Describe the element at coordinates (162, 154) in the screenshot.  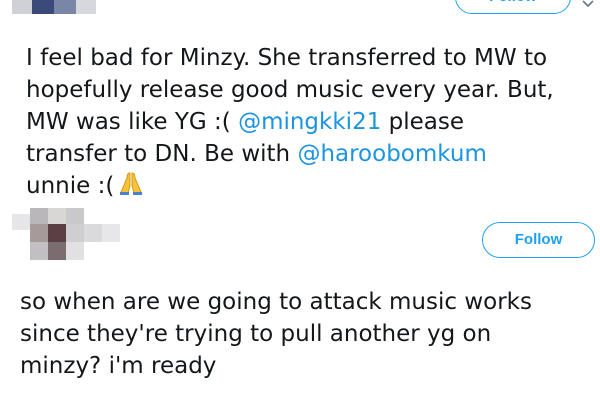
I see `text-segment: transfer to DN. Be with` at that location.